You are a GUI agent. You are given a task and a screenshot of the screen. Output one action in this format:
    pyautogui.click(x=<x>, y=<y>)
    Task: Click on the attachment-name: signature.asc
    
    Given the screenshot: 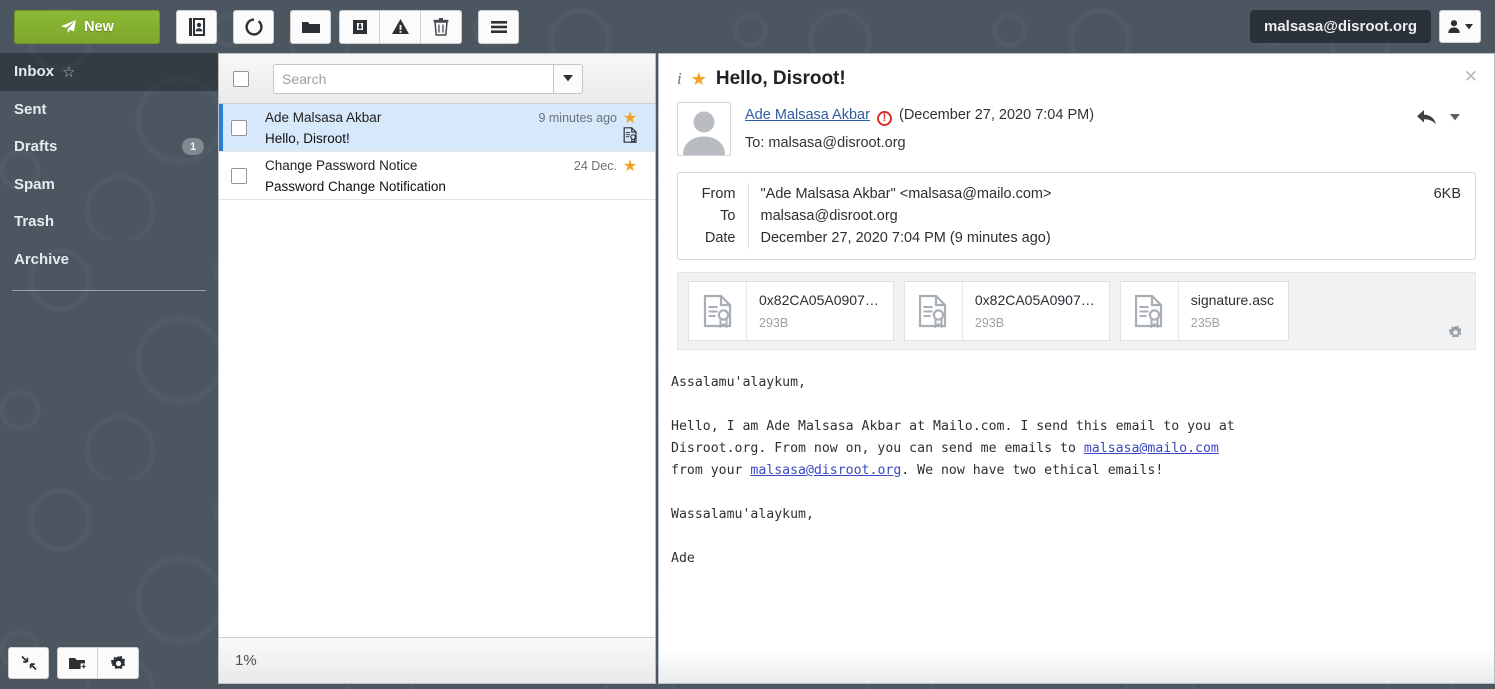 What is the action you would take?
    pyautogui.click(x=1232, y=300)
    